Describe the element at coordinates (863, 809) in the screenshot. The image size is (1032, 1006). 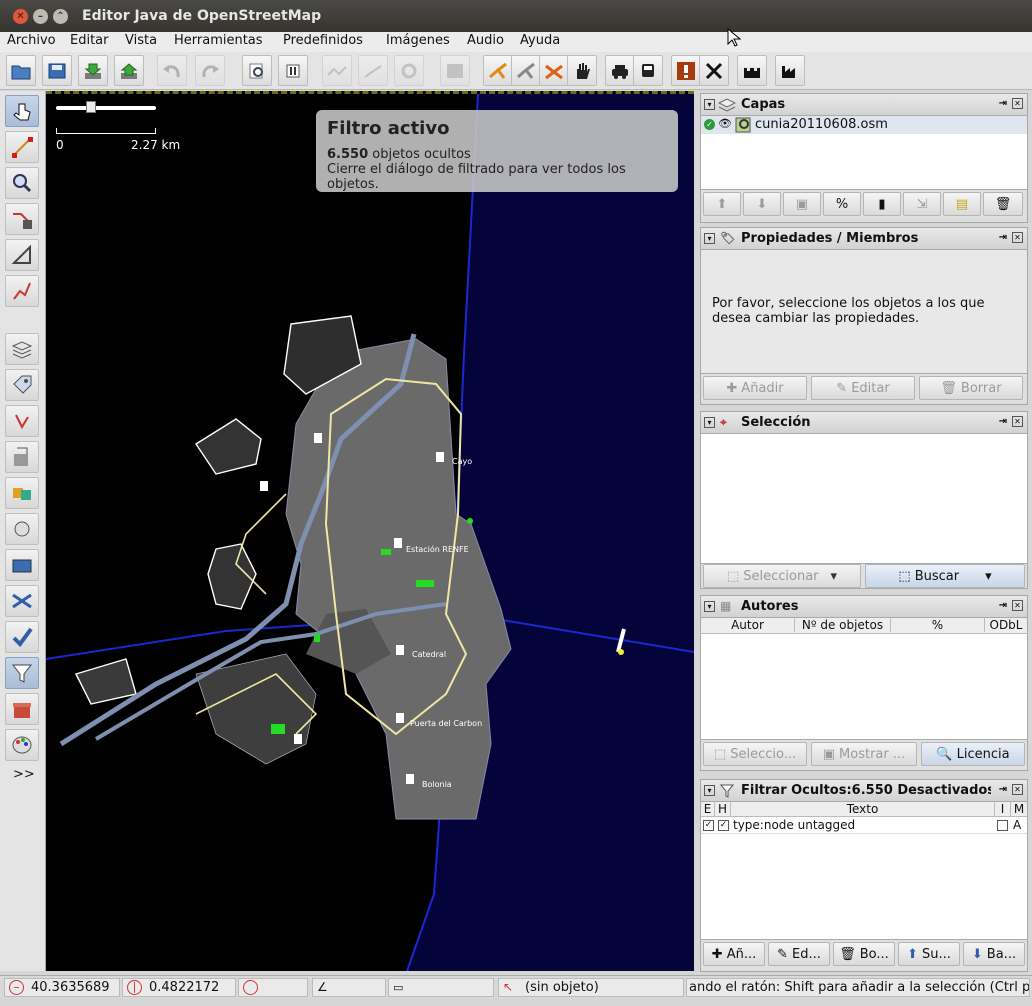
I see `col-text: Texto` at that location.